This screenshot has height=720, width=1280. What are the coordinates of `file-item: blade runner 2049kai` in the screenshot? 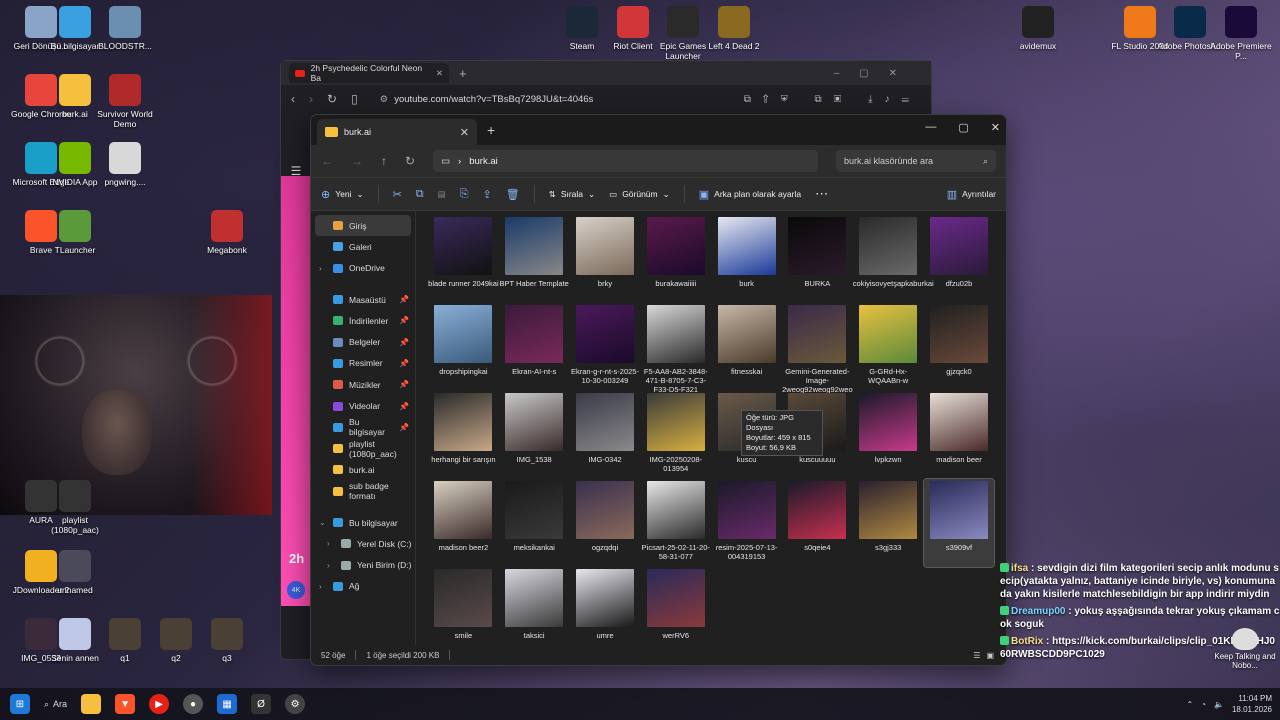 It's located at (463, 259).